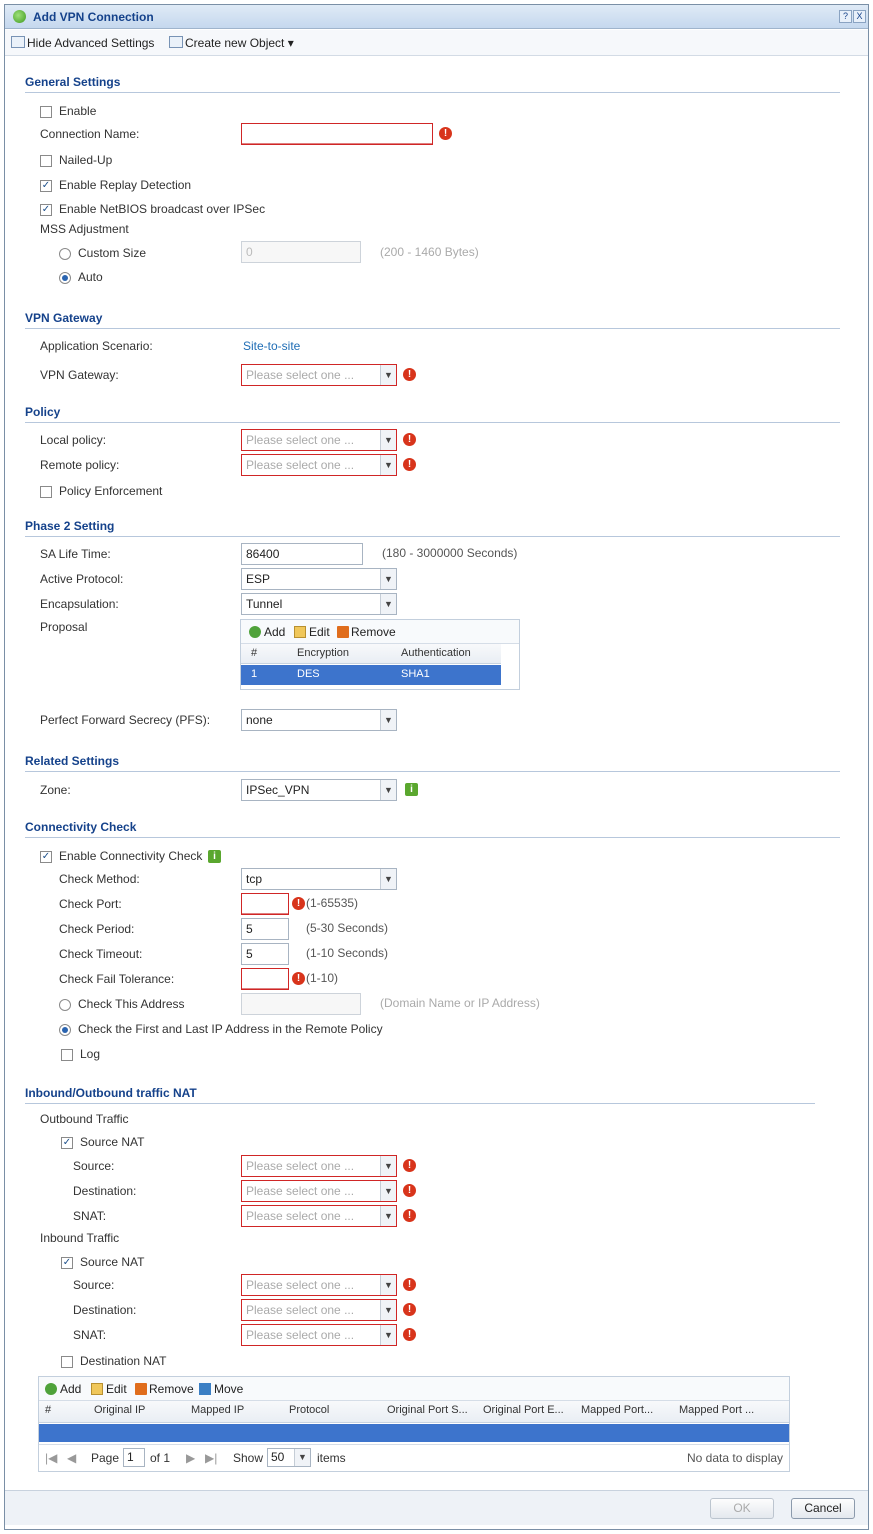 The height and width of the screenshot is (1534, 873). I want to click on proposal-add-button: Add, so click(274, 632).